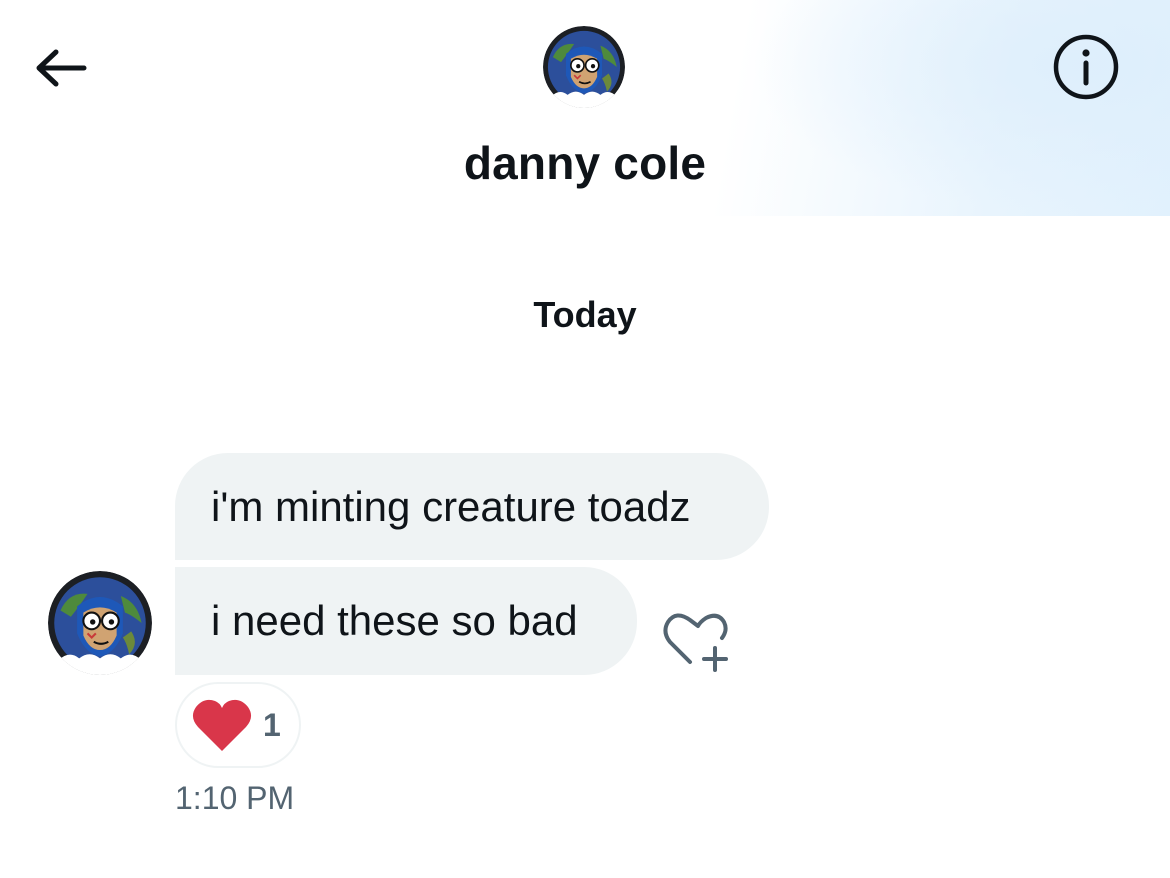 The image size is (1170, 878). I want to click on message-bubble: i need these so bad, so click(406, 621).